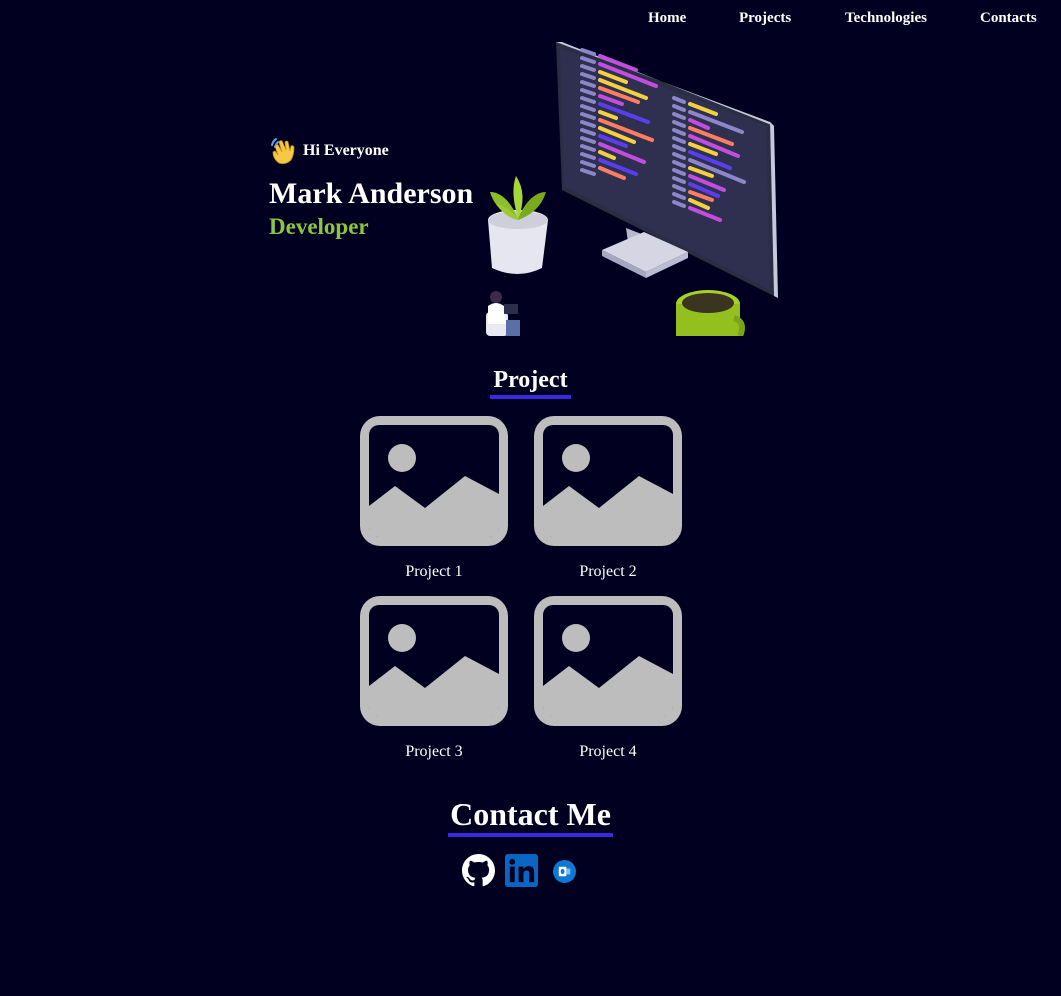 Image resolution: width=1061 pixels, height=996 pixels. What do you see at coordinates (530, 18) in the screenshot?
I see `top-nav: Home Projects Technologies Contacts` at bounding box center [530, 18].